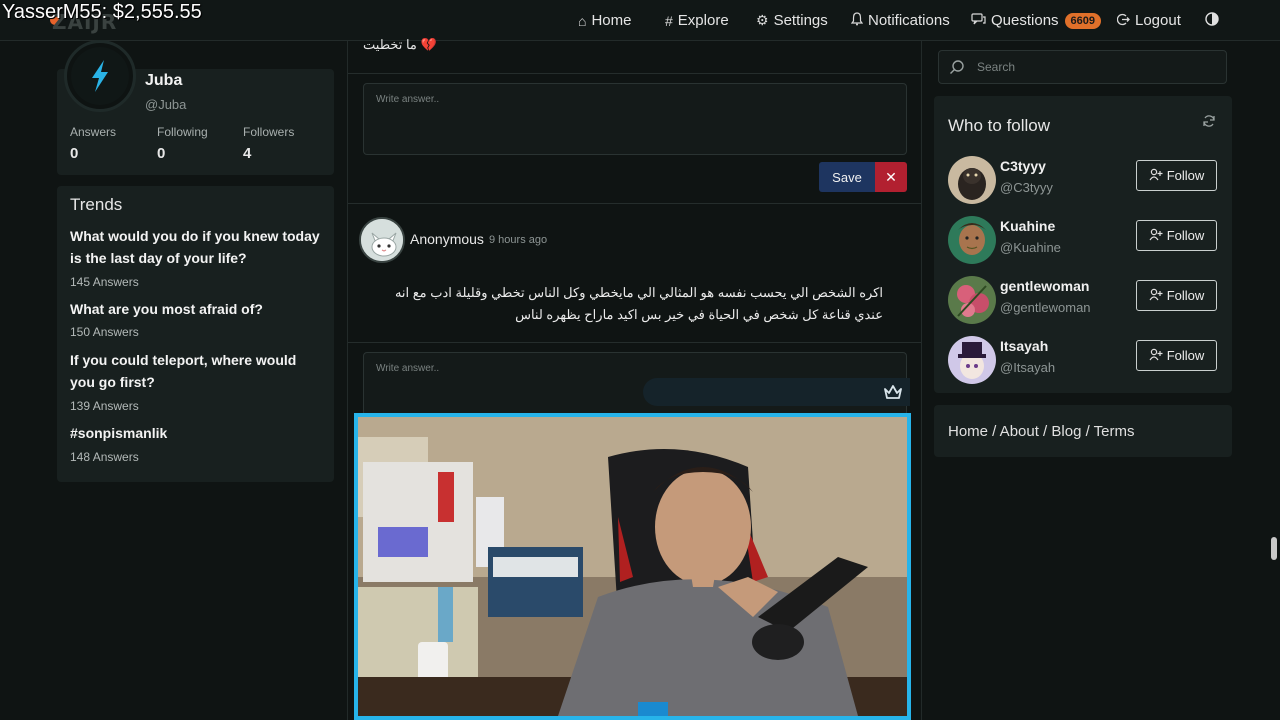 The image size is (1280, 720). I want to click on stream-overlay-bar, so click(776, 392).